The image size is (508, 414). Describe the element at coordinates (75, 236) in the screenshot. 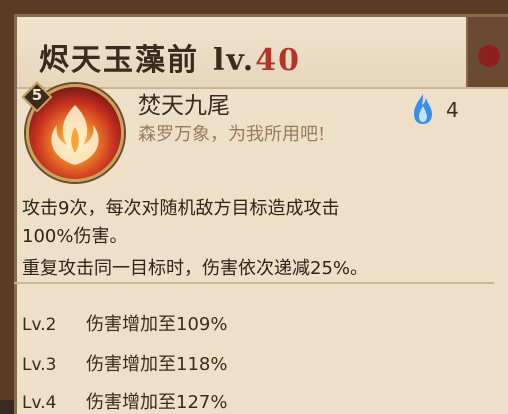

I see `skill-description-line-2: 100%伤害。` at that location.